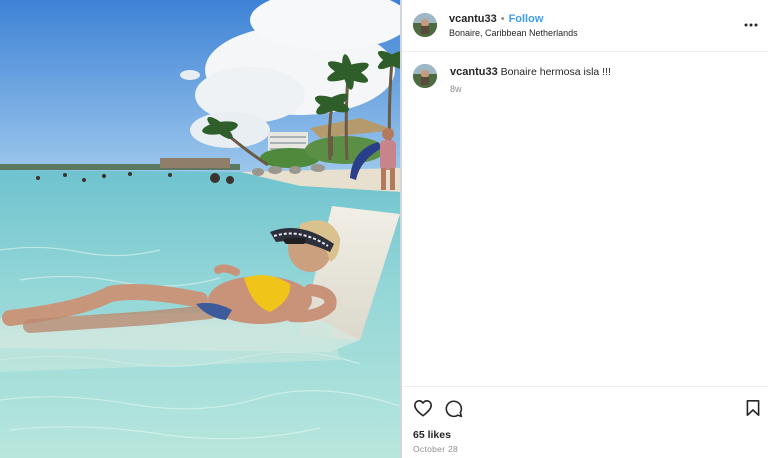 The width and height of the screenshot is (768, 458). What do you see at coordinates (585, 422) in the screenshot?
I see `post-actions: 65 likes October 28` at bounding box center [585, 422].